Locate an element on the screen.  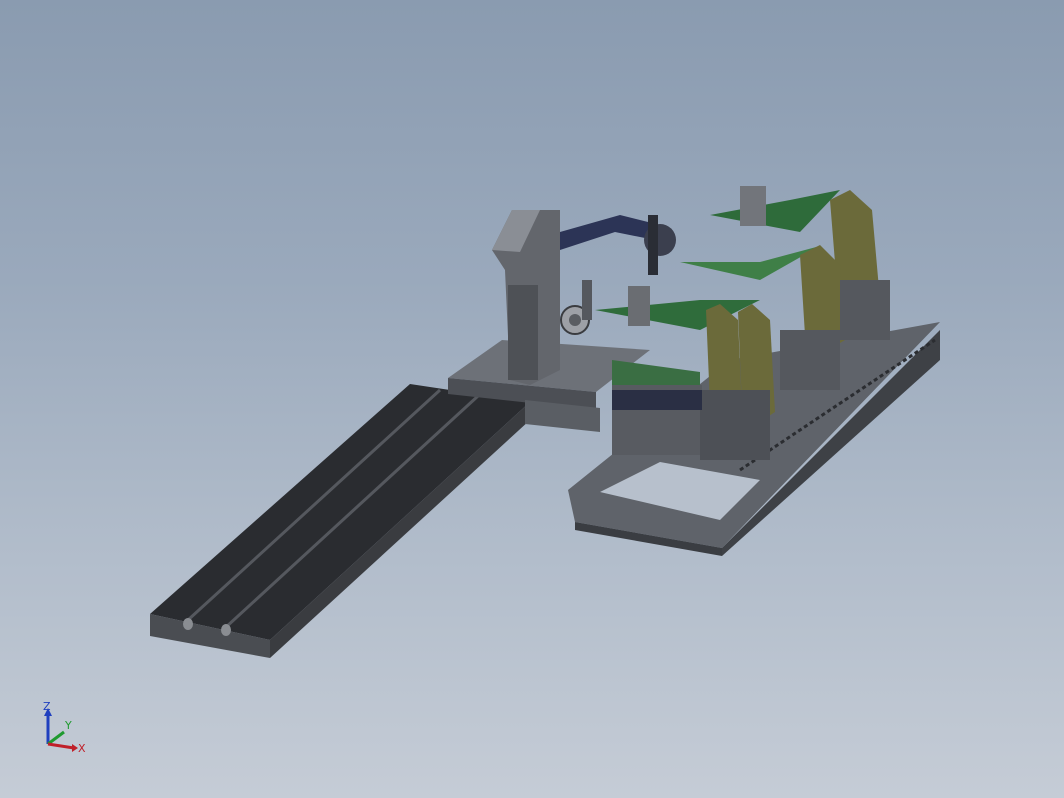
orientation-triad: Z Y X is located at coordinates (64, 727).